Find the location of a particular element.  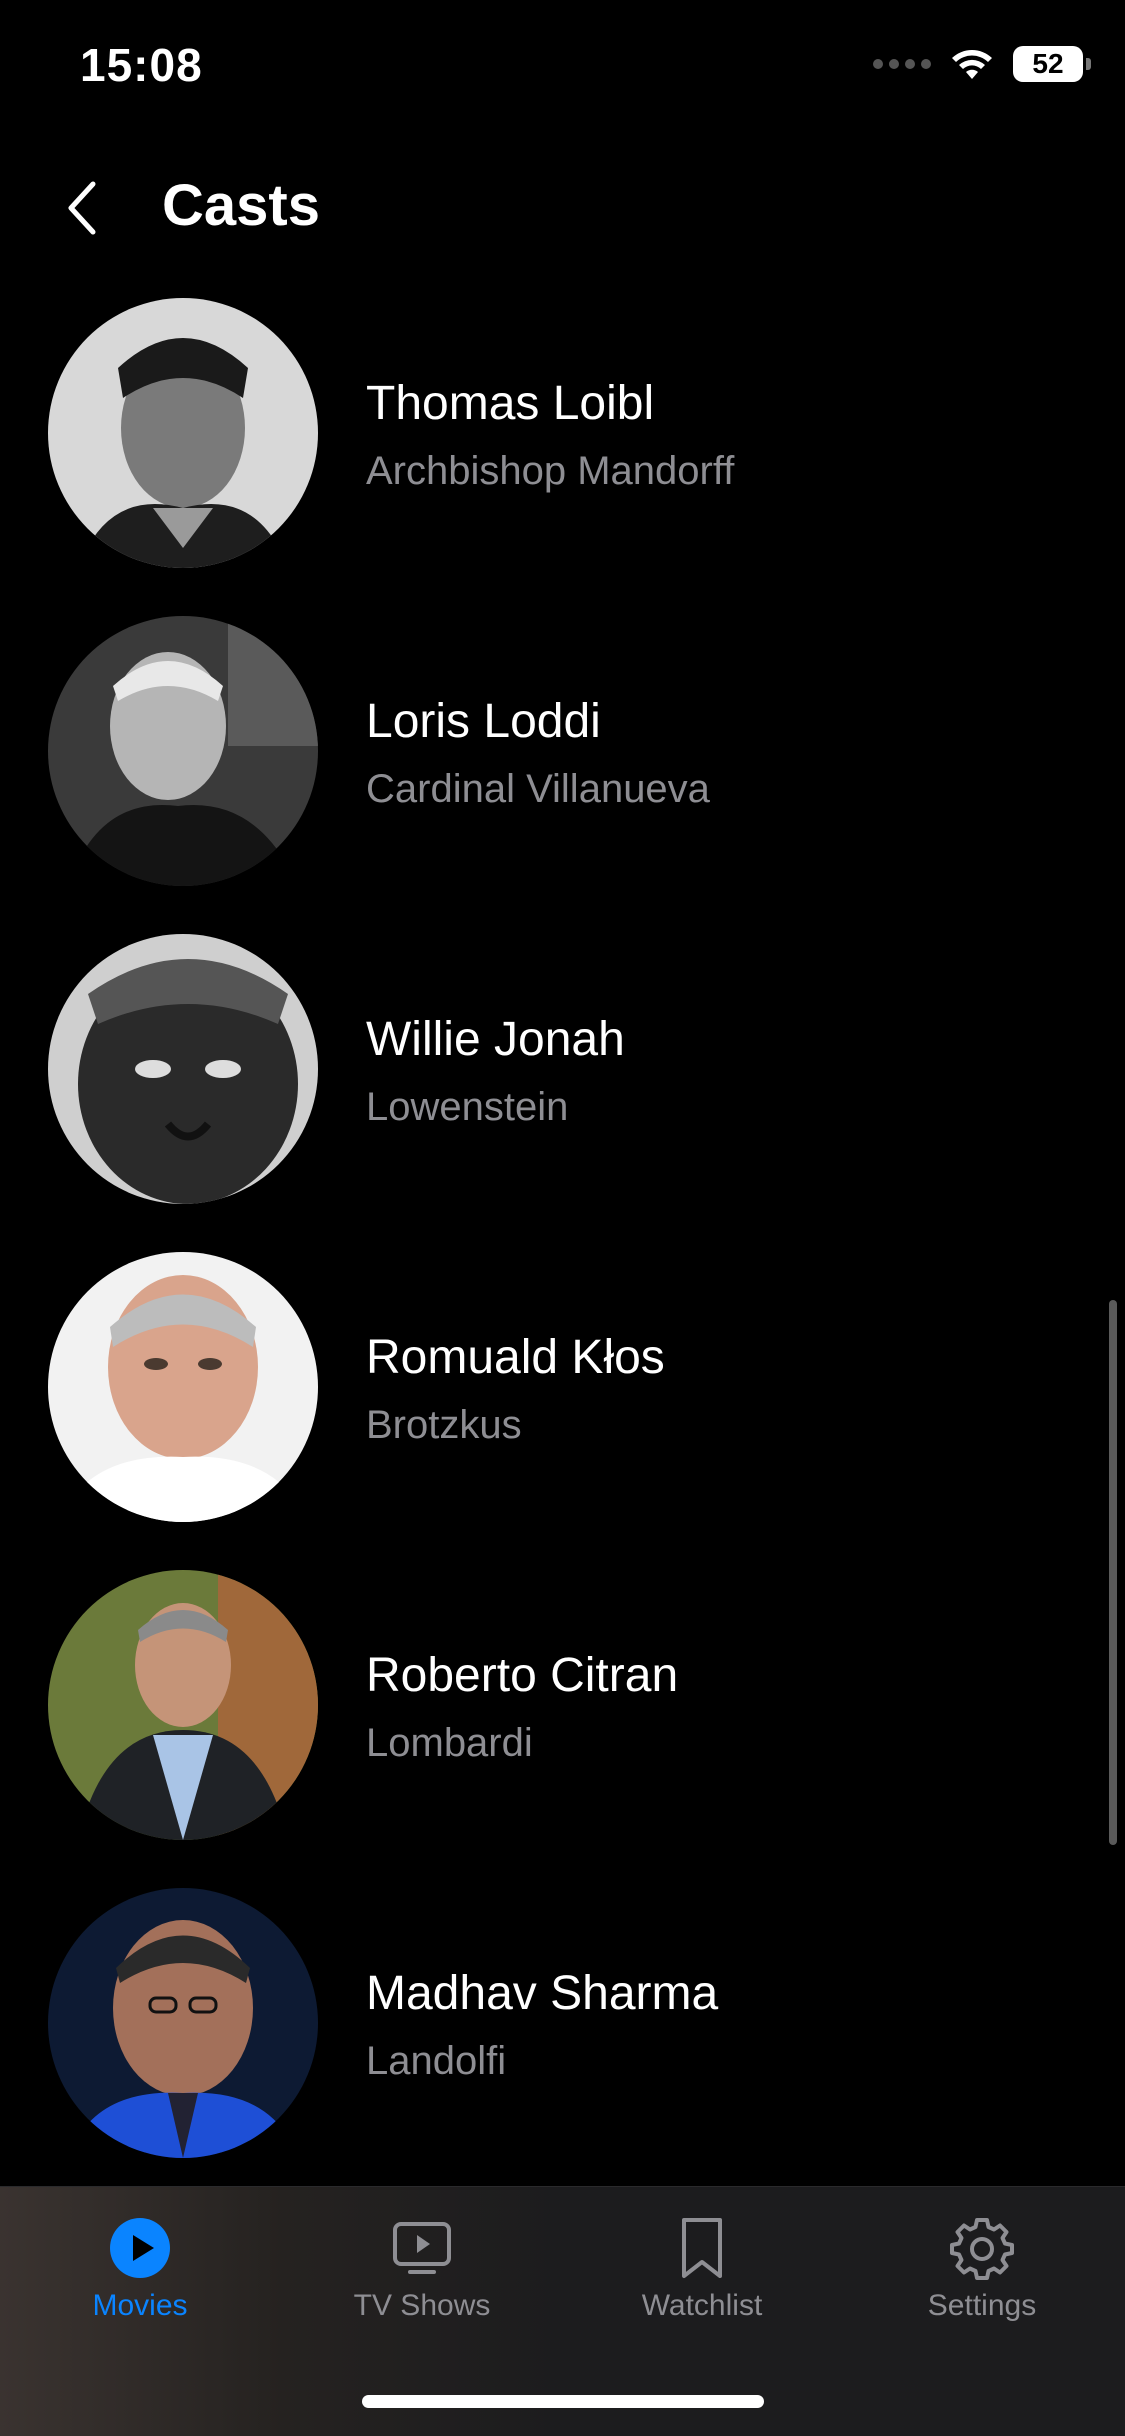

status-bar: 15:08 52 is located at coordinates (562, 65).